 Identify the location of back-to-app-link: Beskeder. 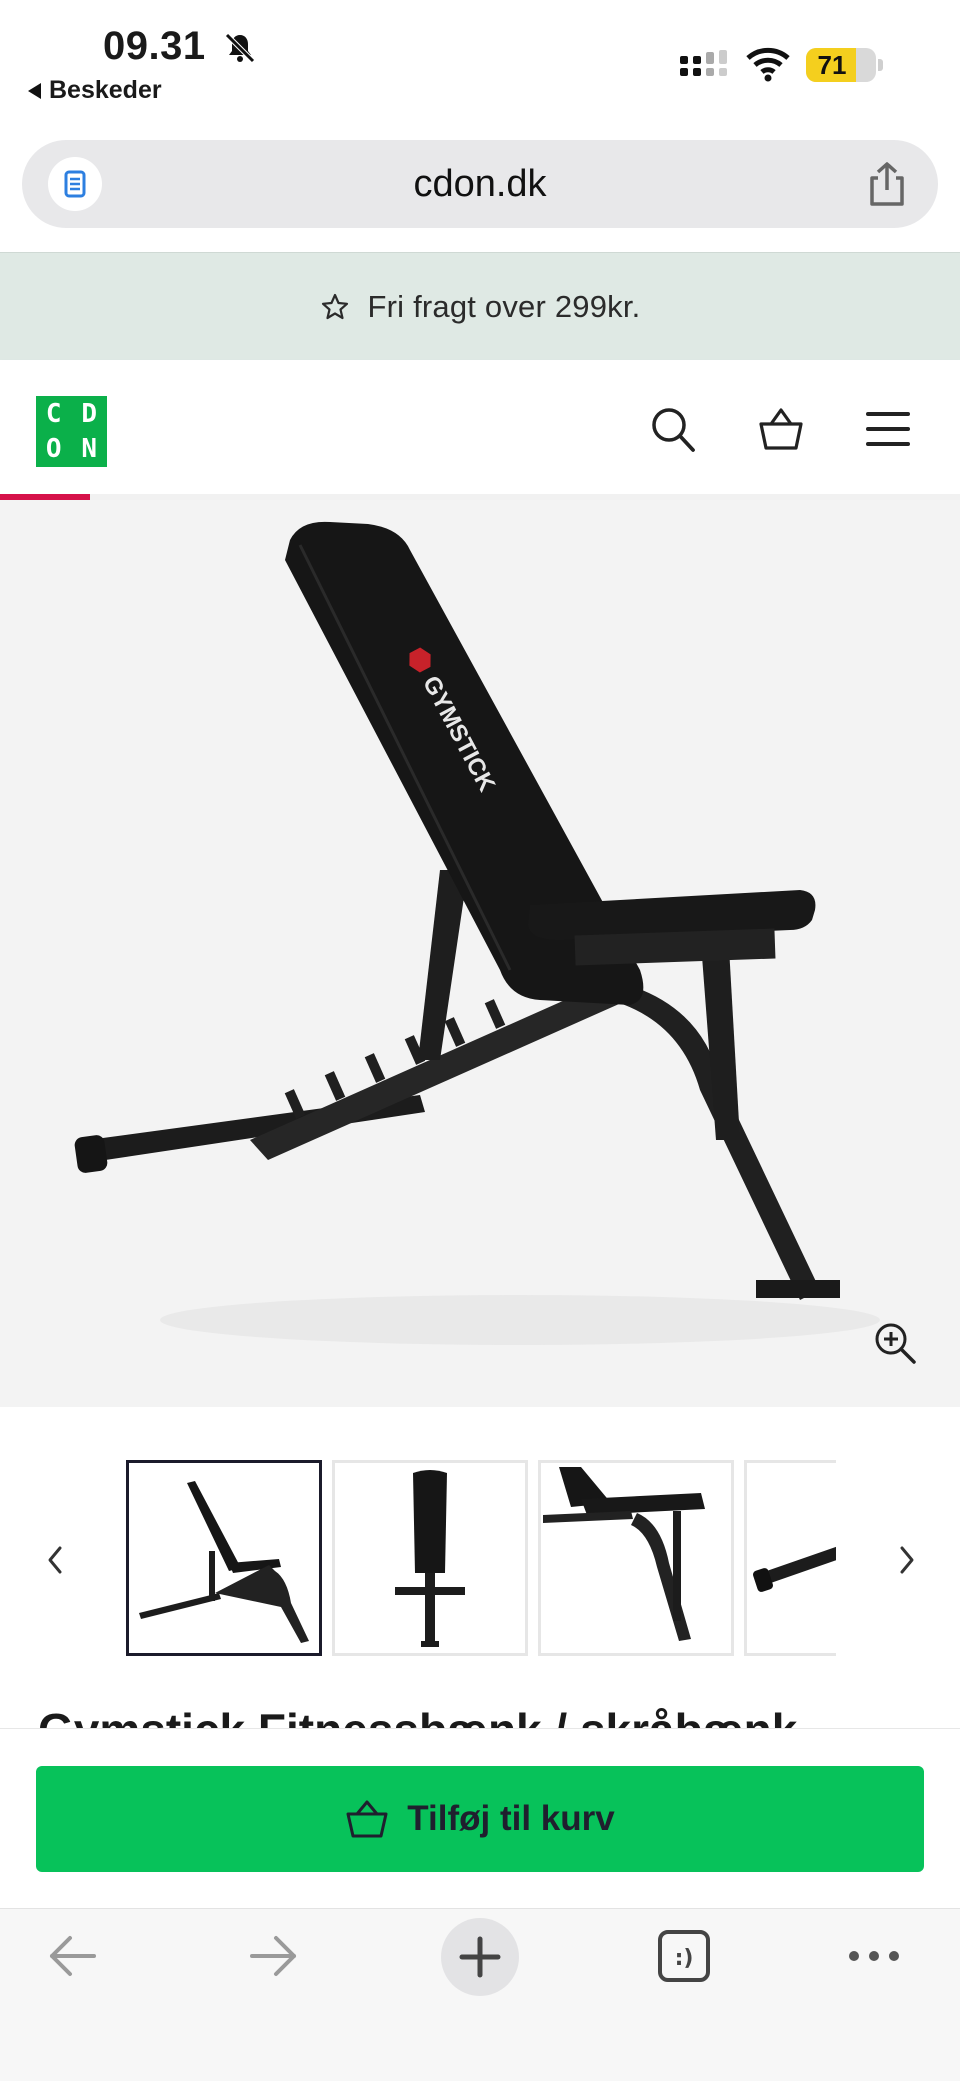
(95, 90).